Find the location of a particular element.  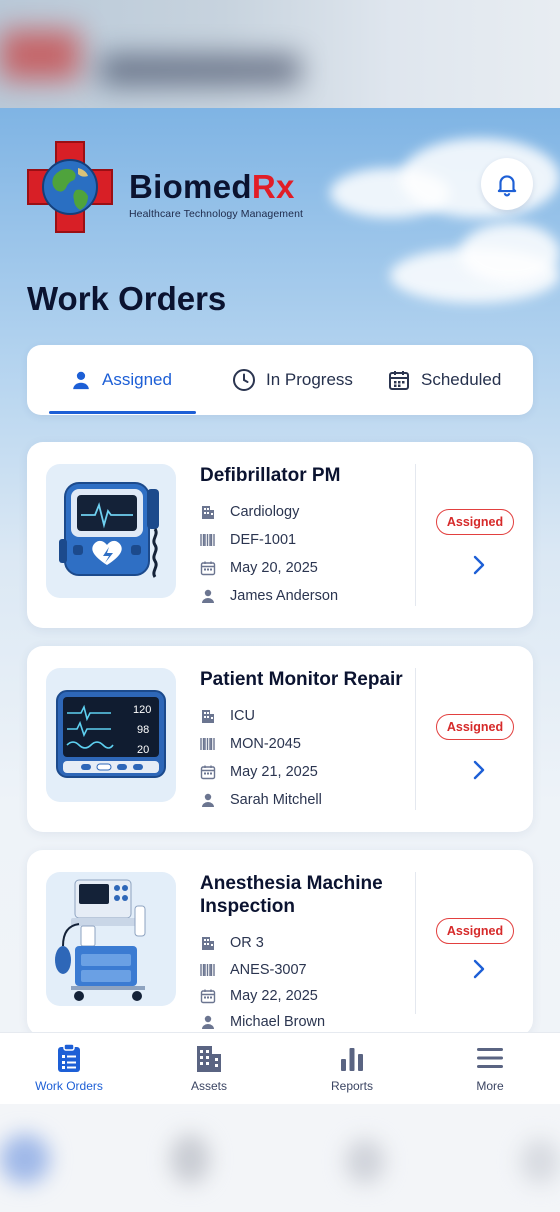

clock-icon is located at coordinates (244, 380).